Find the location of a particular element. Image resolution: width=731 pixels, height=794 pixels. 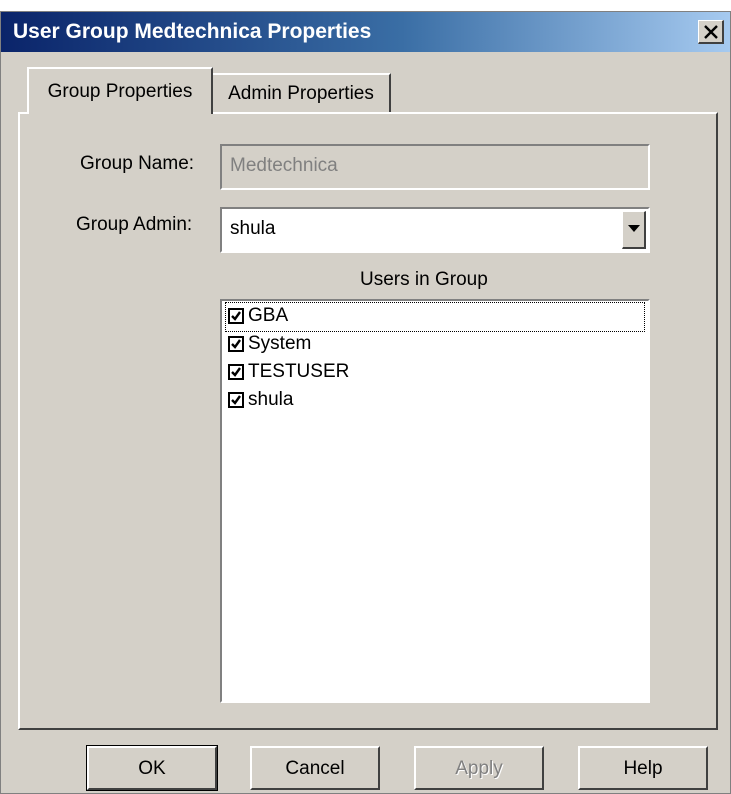

apply-button: Apply is located at coordinates (479, 768).